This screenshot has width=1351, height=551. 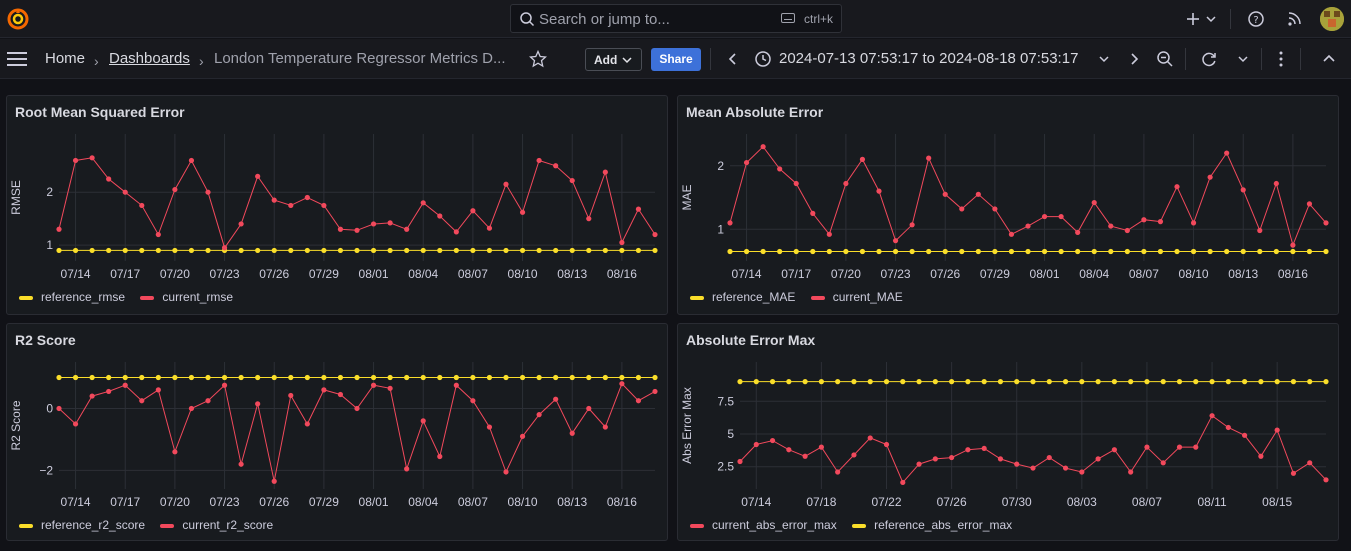 I want to click on legend-item-reference: reference_MAE, so click(x=742, y=297).